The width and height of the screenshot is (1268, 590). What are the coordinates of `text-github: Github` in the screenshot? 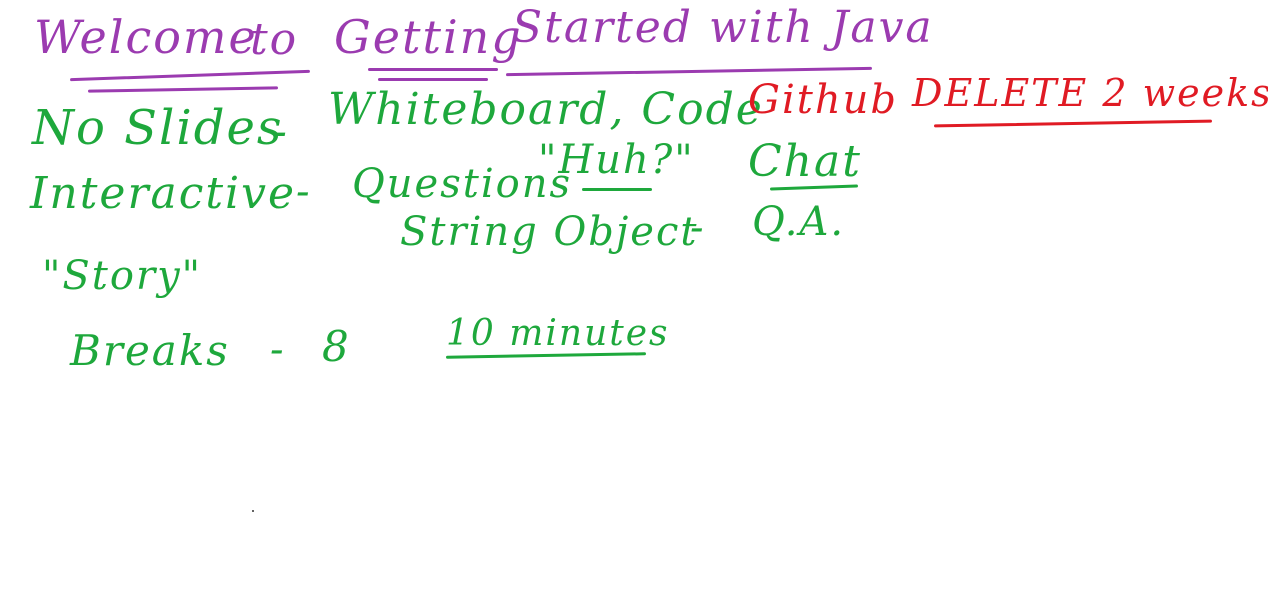 It's located at (823, 100).